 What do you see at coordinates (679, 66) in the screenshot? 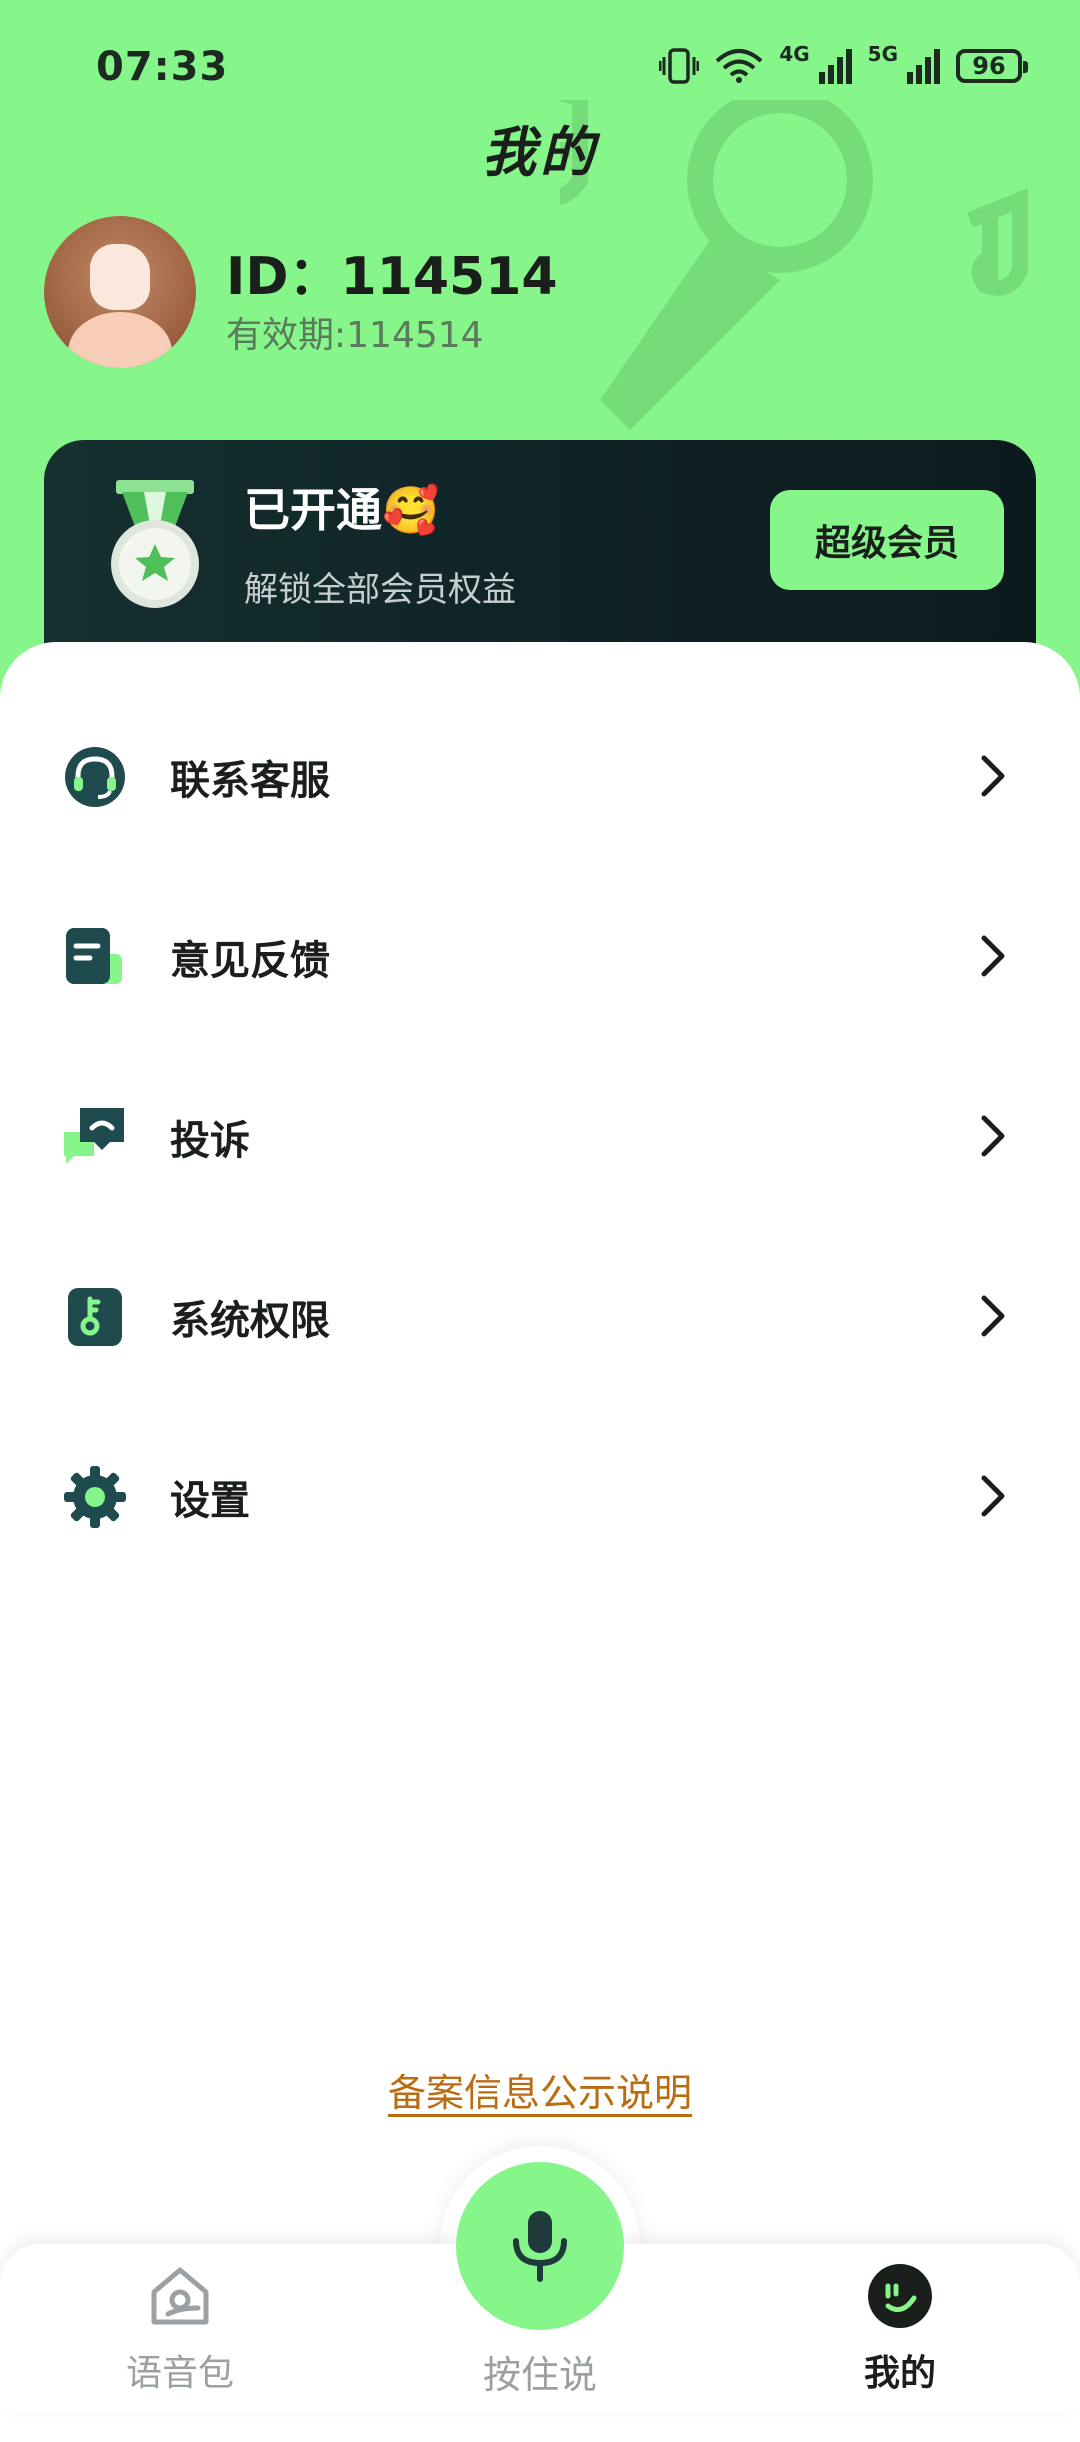
I see `vibrate-icon` at bounding box center [679, 66].